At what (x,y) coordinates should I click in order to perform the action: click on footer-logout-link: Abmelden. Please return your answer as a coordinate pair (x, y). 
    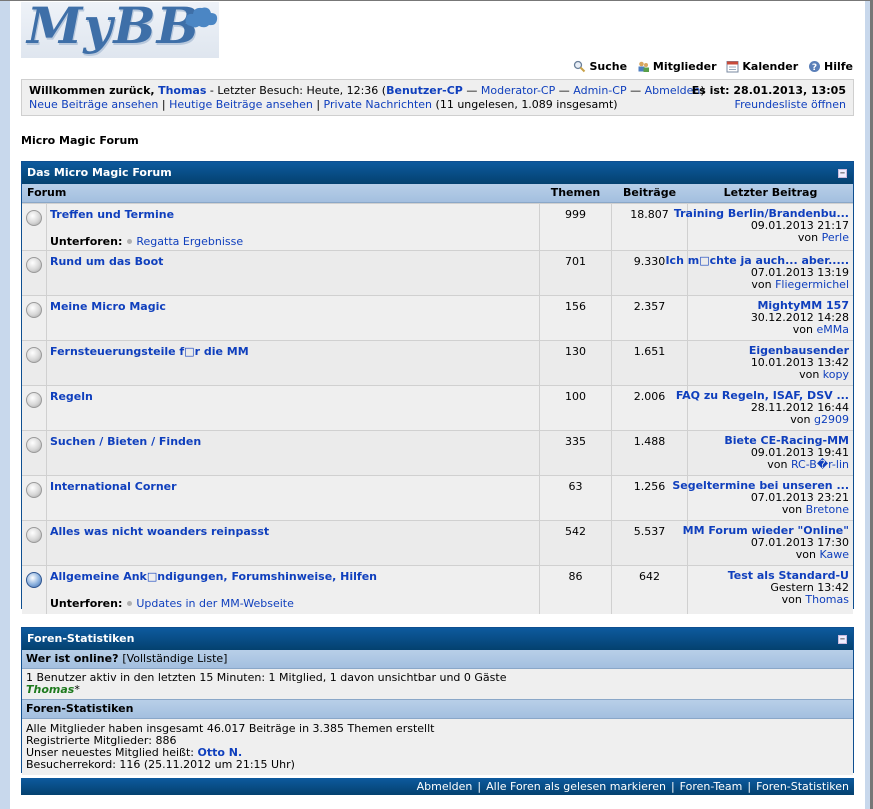
    Looking at the image, I should click on (445, 786).